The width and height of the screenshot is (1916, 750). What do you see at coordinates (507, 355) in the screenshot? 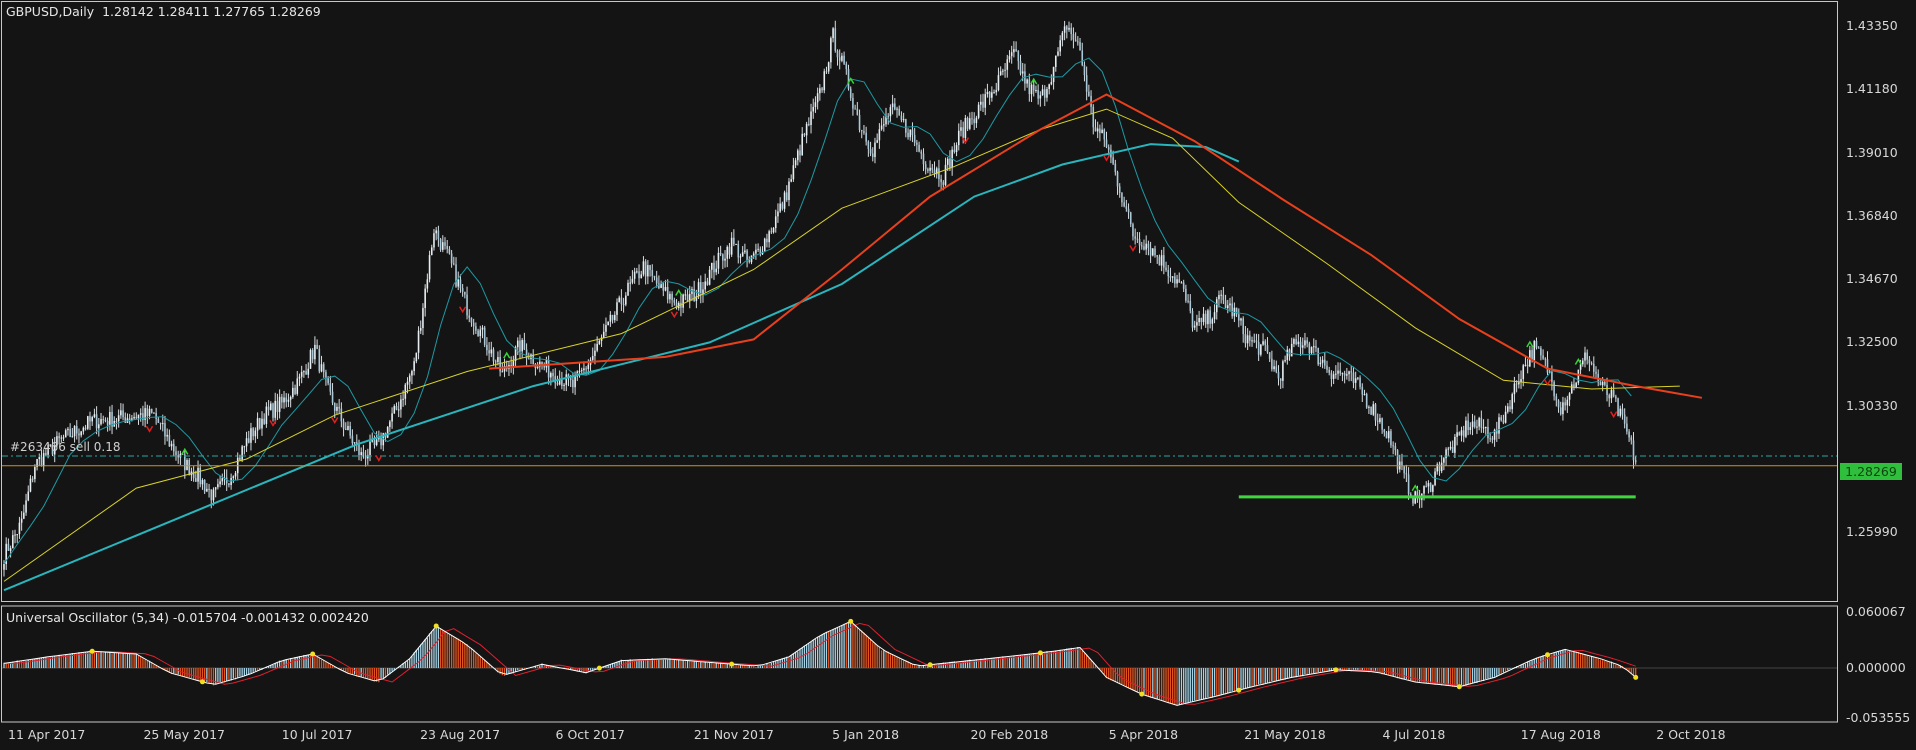
I see `buy-signal-arrow` at bounding box center [507, 355].